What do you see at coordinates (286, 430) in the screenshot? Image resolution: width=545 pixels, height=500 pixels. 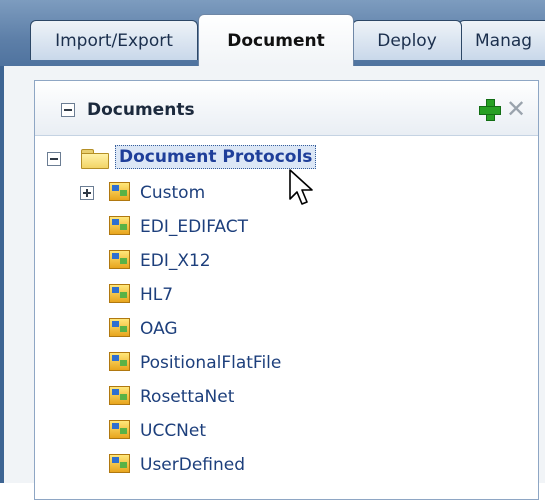 I see `tree-item-uccnet: UCCNet` at bounding box center [286, 430].